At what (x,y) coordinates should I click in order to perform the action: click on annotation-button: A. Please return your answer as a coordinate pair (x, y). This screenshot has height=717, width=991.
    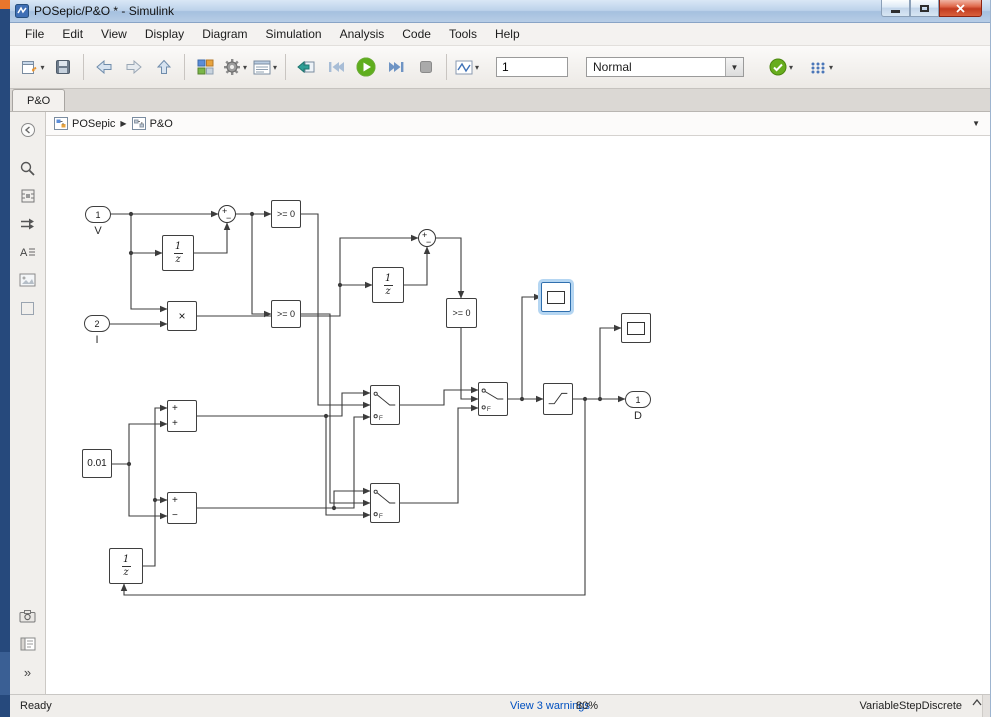
    Looking at the image, I should click on (28, 252).